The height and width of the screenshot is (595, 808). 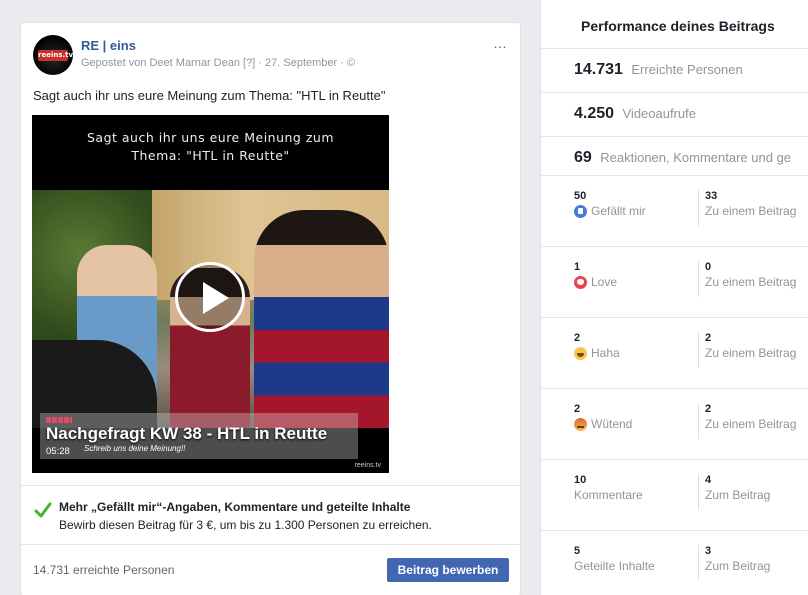 I want to click on footer-reach: 14.731 erreichte Personen, so click(x=104, y=570).